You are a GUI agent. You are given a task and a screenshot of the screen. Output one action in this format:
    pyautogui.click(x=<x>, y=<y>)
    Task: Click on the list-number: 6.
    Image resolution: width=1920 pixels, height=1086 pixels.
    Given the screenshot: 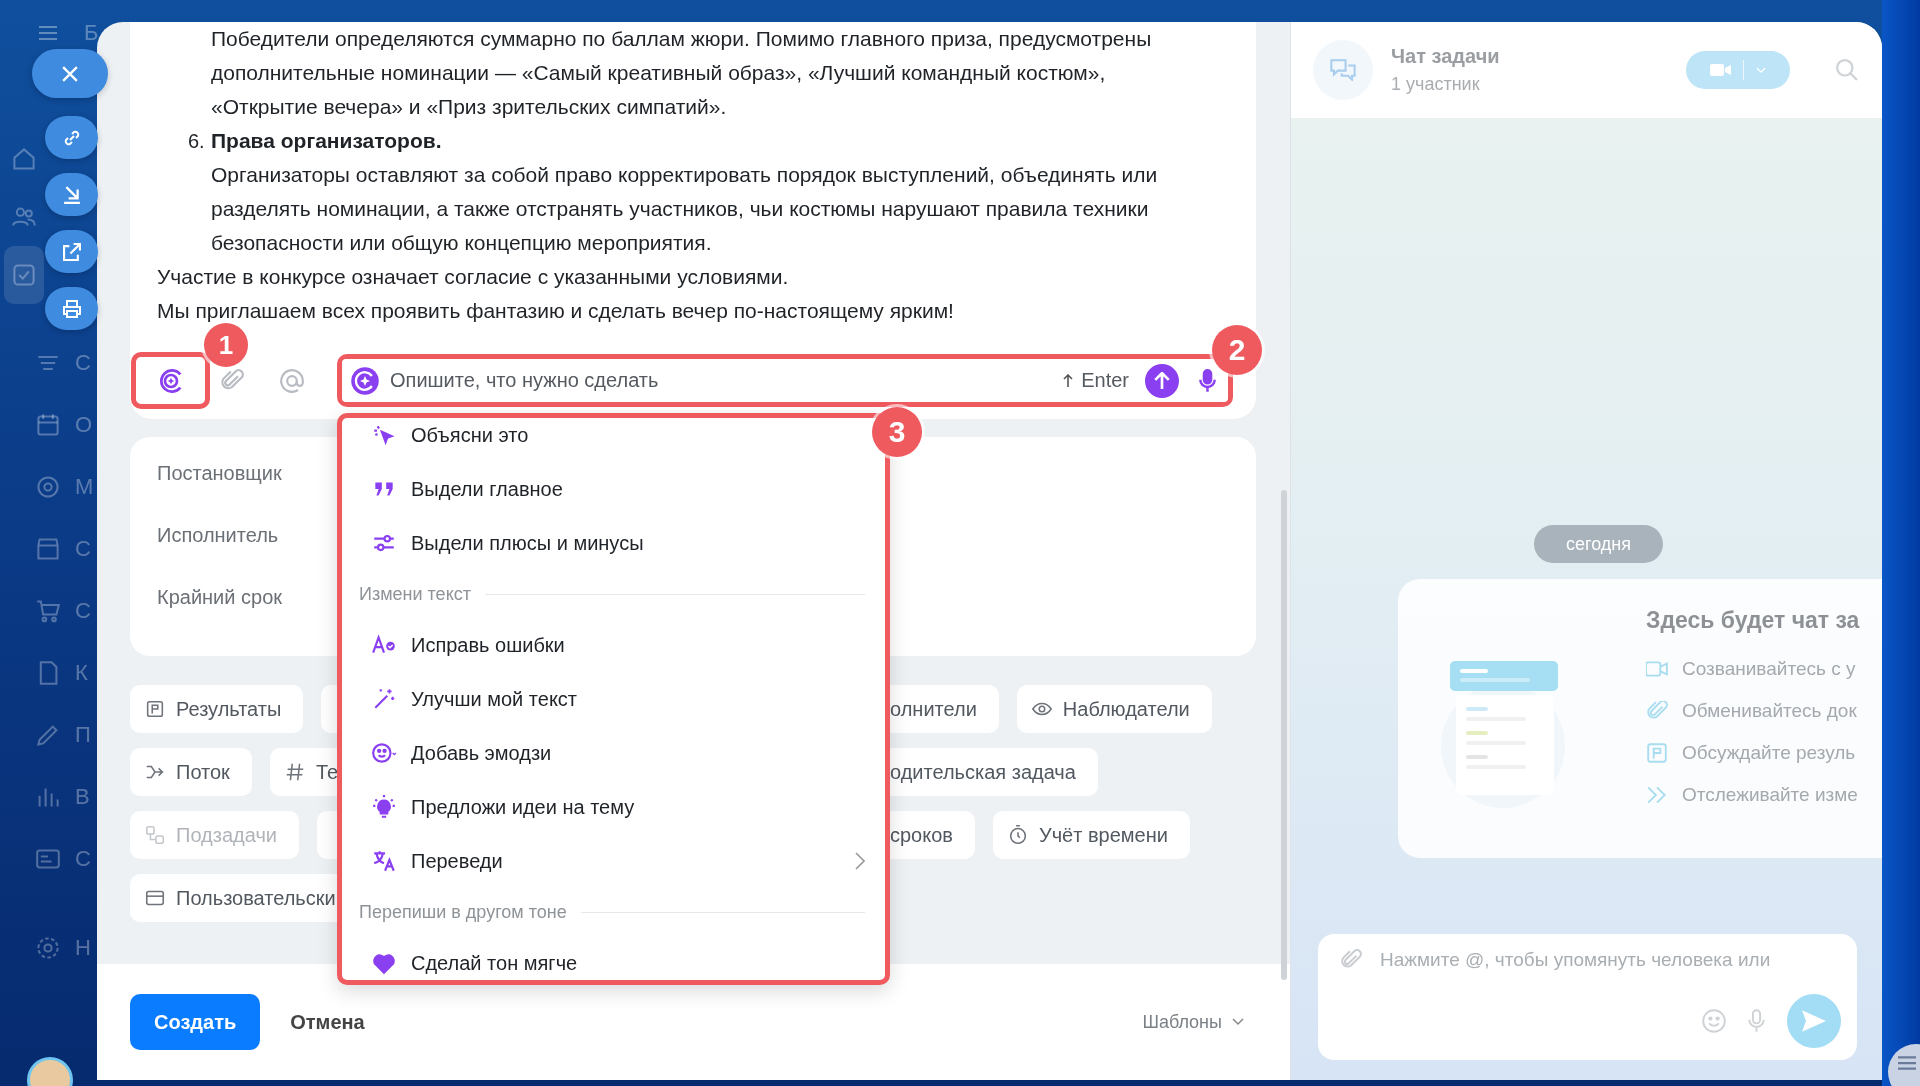 What is the action you would take?
    pyautogui.click(x=197, y=141)
    